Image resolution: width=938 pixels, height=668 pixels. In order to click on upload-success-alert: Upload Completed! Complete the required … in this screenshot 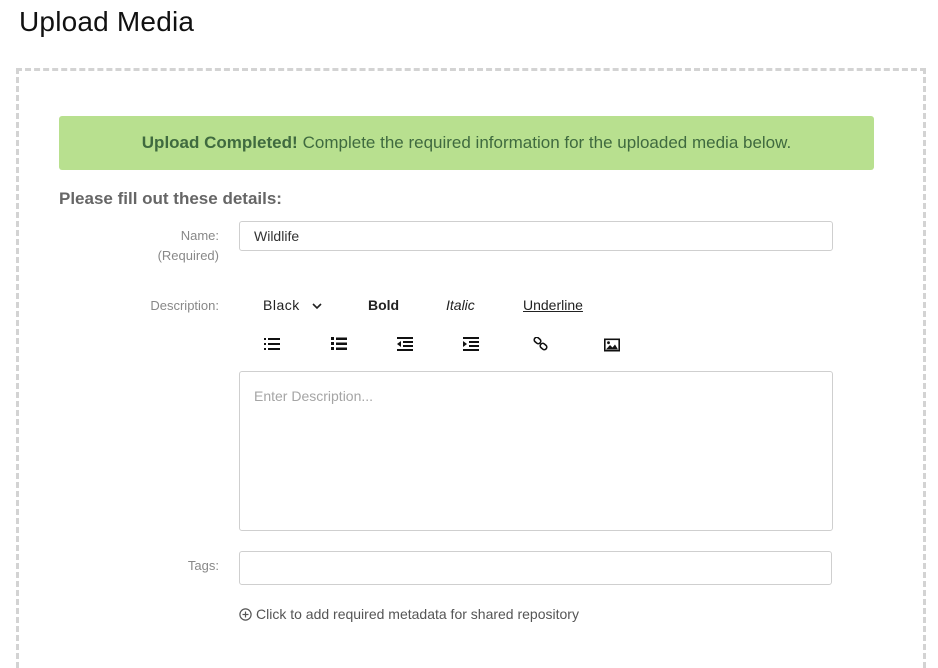, I will do `click(466, 143)`.